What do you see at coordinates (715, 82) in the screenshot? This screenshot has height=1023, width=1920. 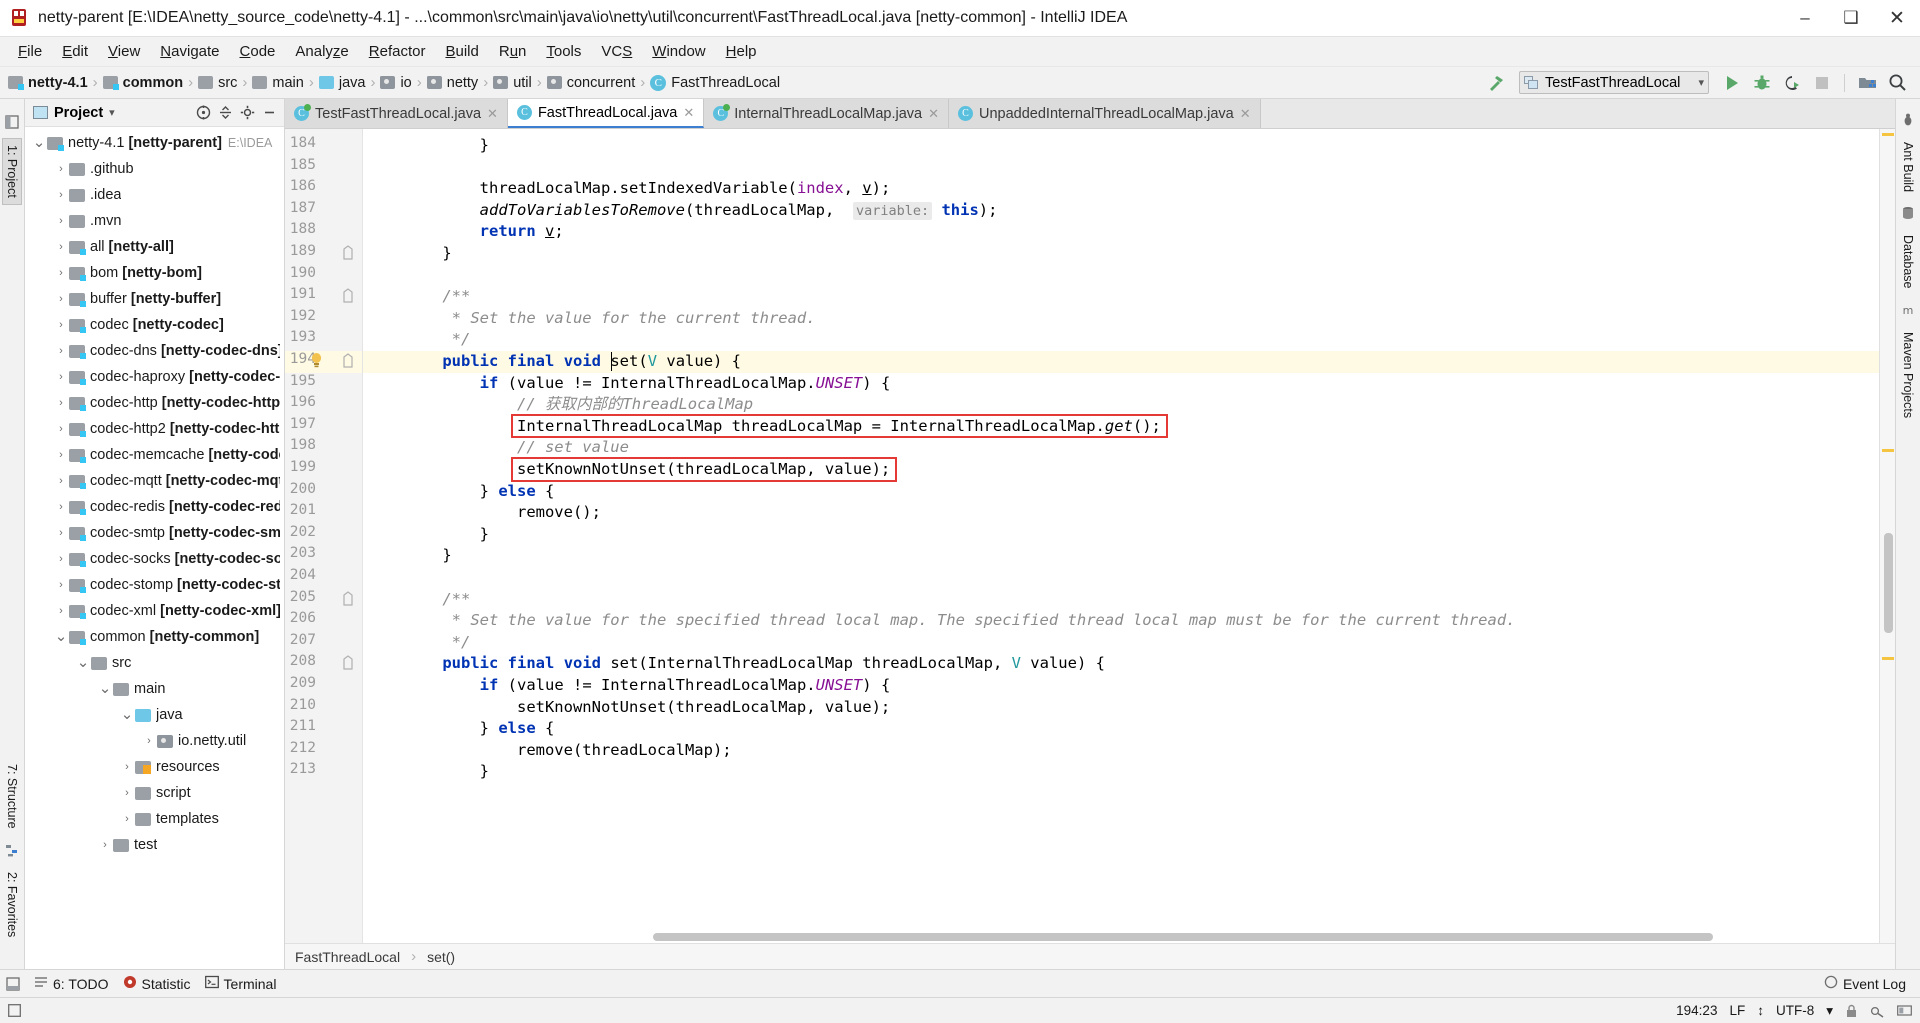 I see `breadcrumb-item-fastthreadlocal: C FastThreadLocal` at bounding box center [715, 82].